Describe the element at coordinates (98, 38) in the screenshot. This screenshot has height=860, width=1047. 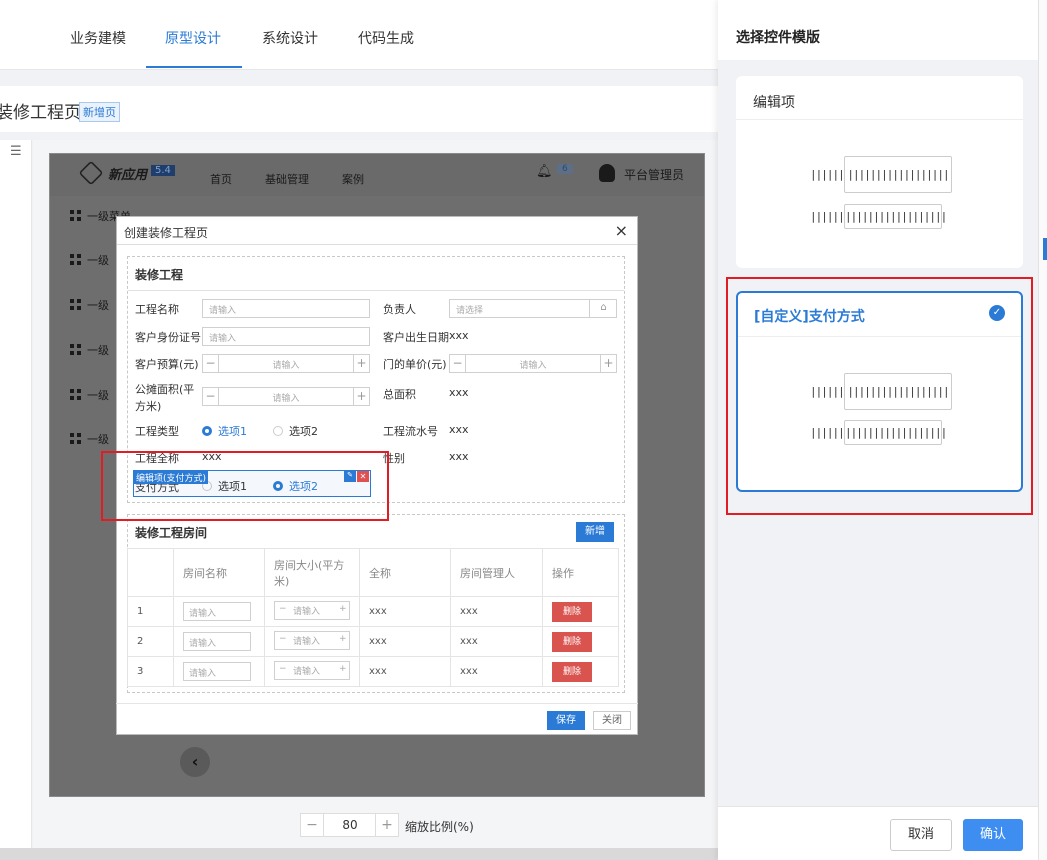
I see `tab-business-modeling: 业务建模` at that location.